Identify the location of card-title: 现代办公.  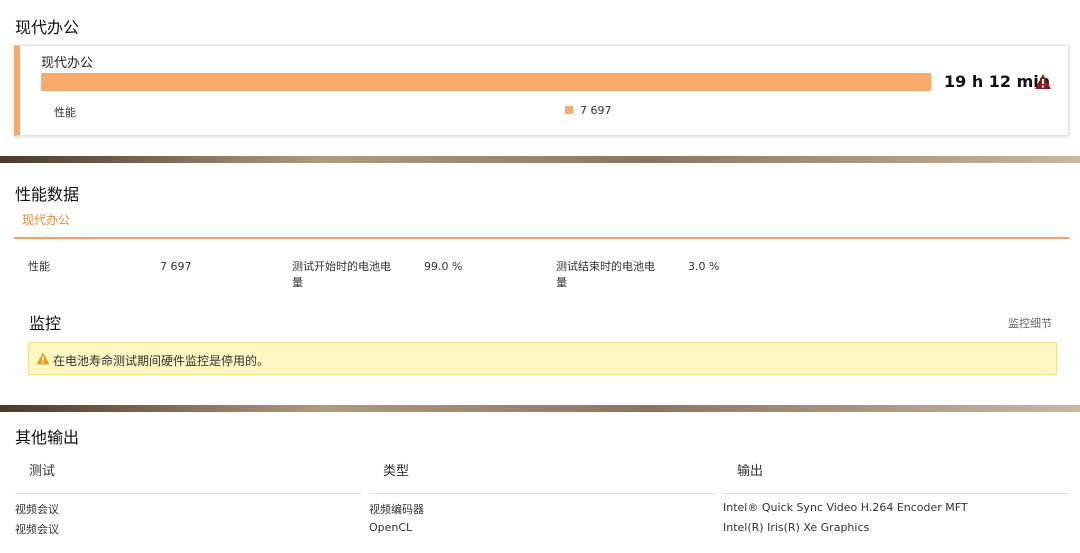
(67, 63).